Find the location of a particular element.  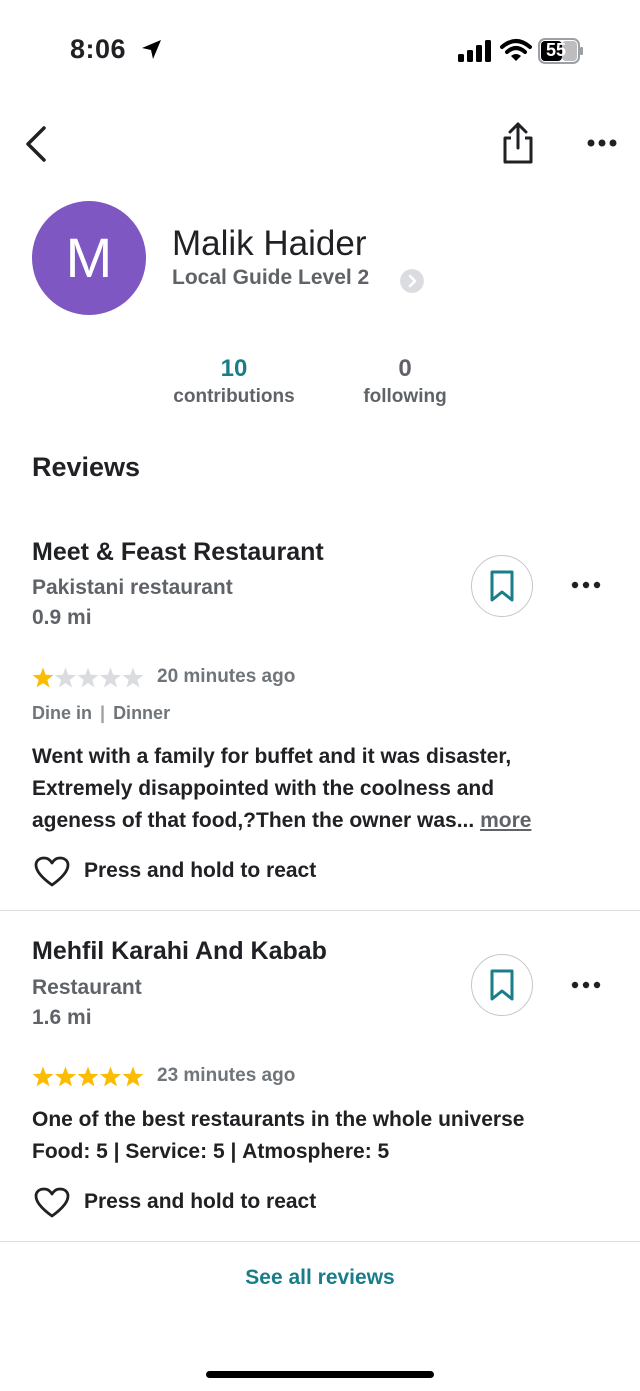

review-place-distance: 0.9 mi is located at coordinates (62, 617).